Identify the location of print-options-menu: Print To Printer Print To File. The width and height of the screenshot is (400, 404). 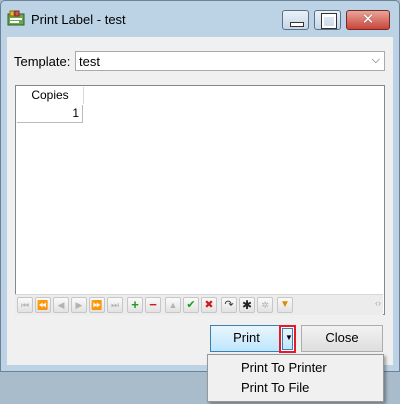
(295, 378).